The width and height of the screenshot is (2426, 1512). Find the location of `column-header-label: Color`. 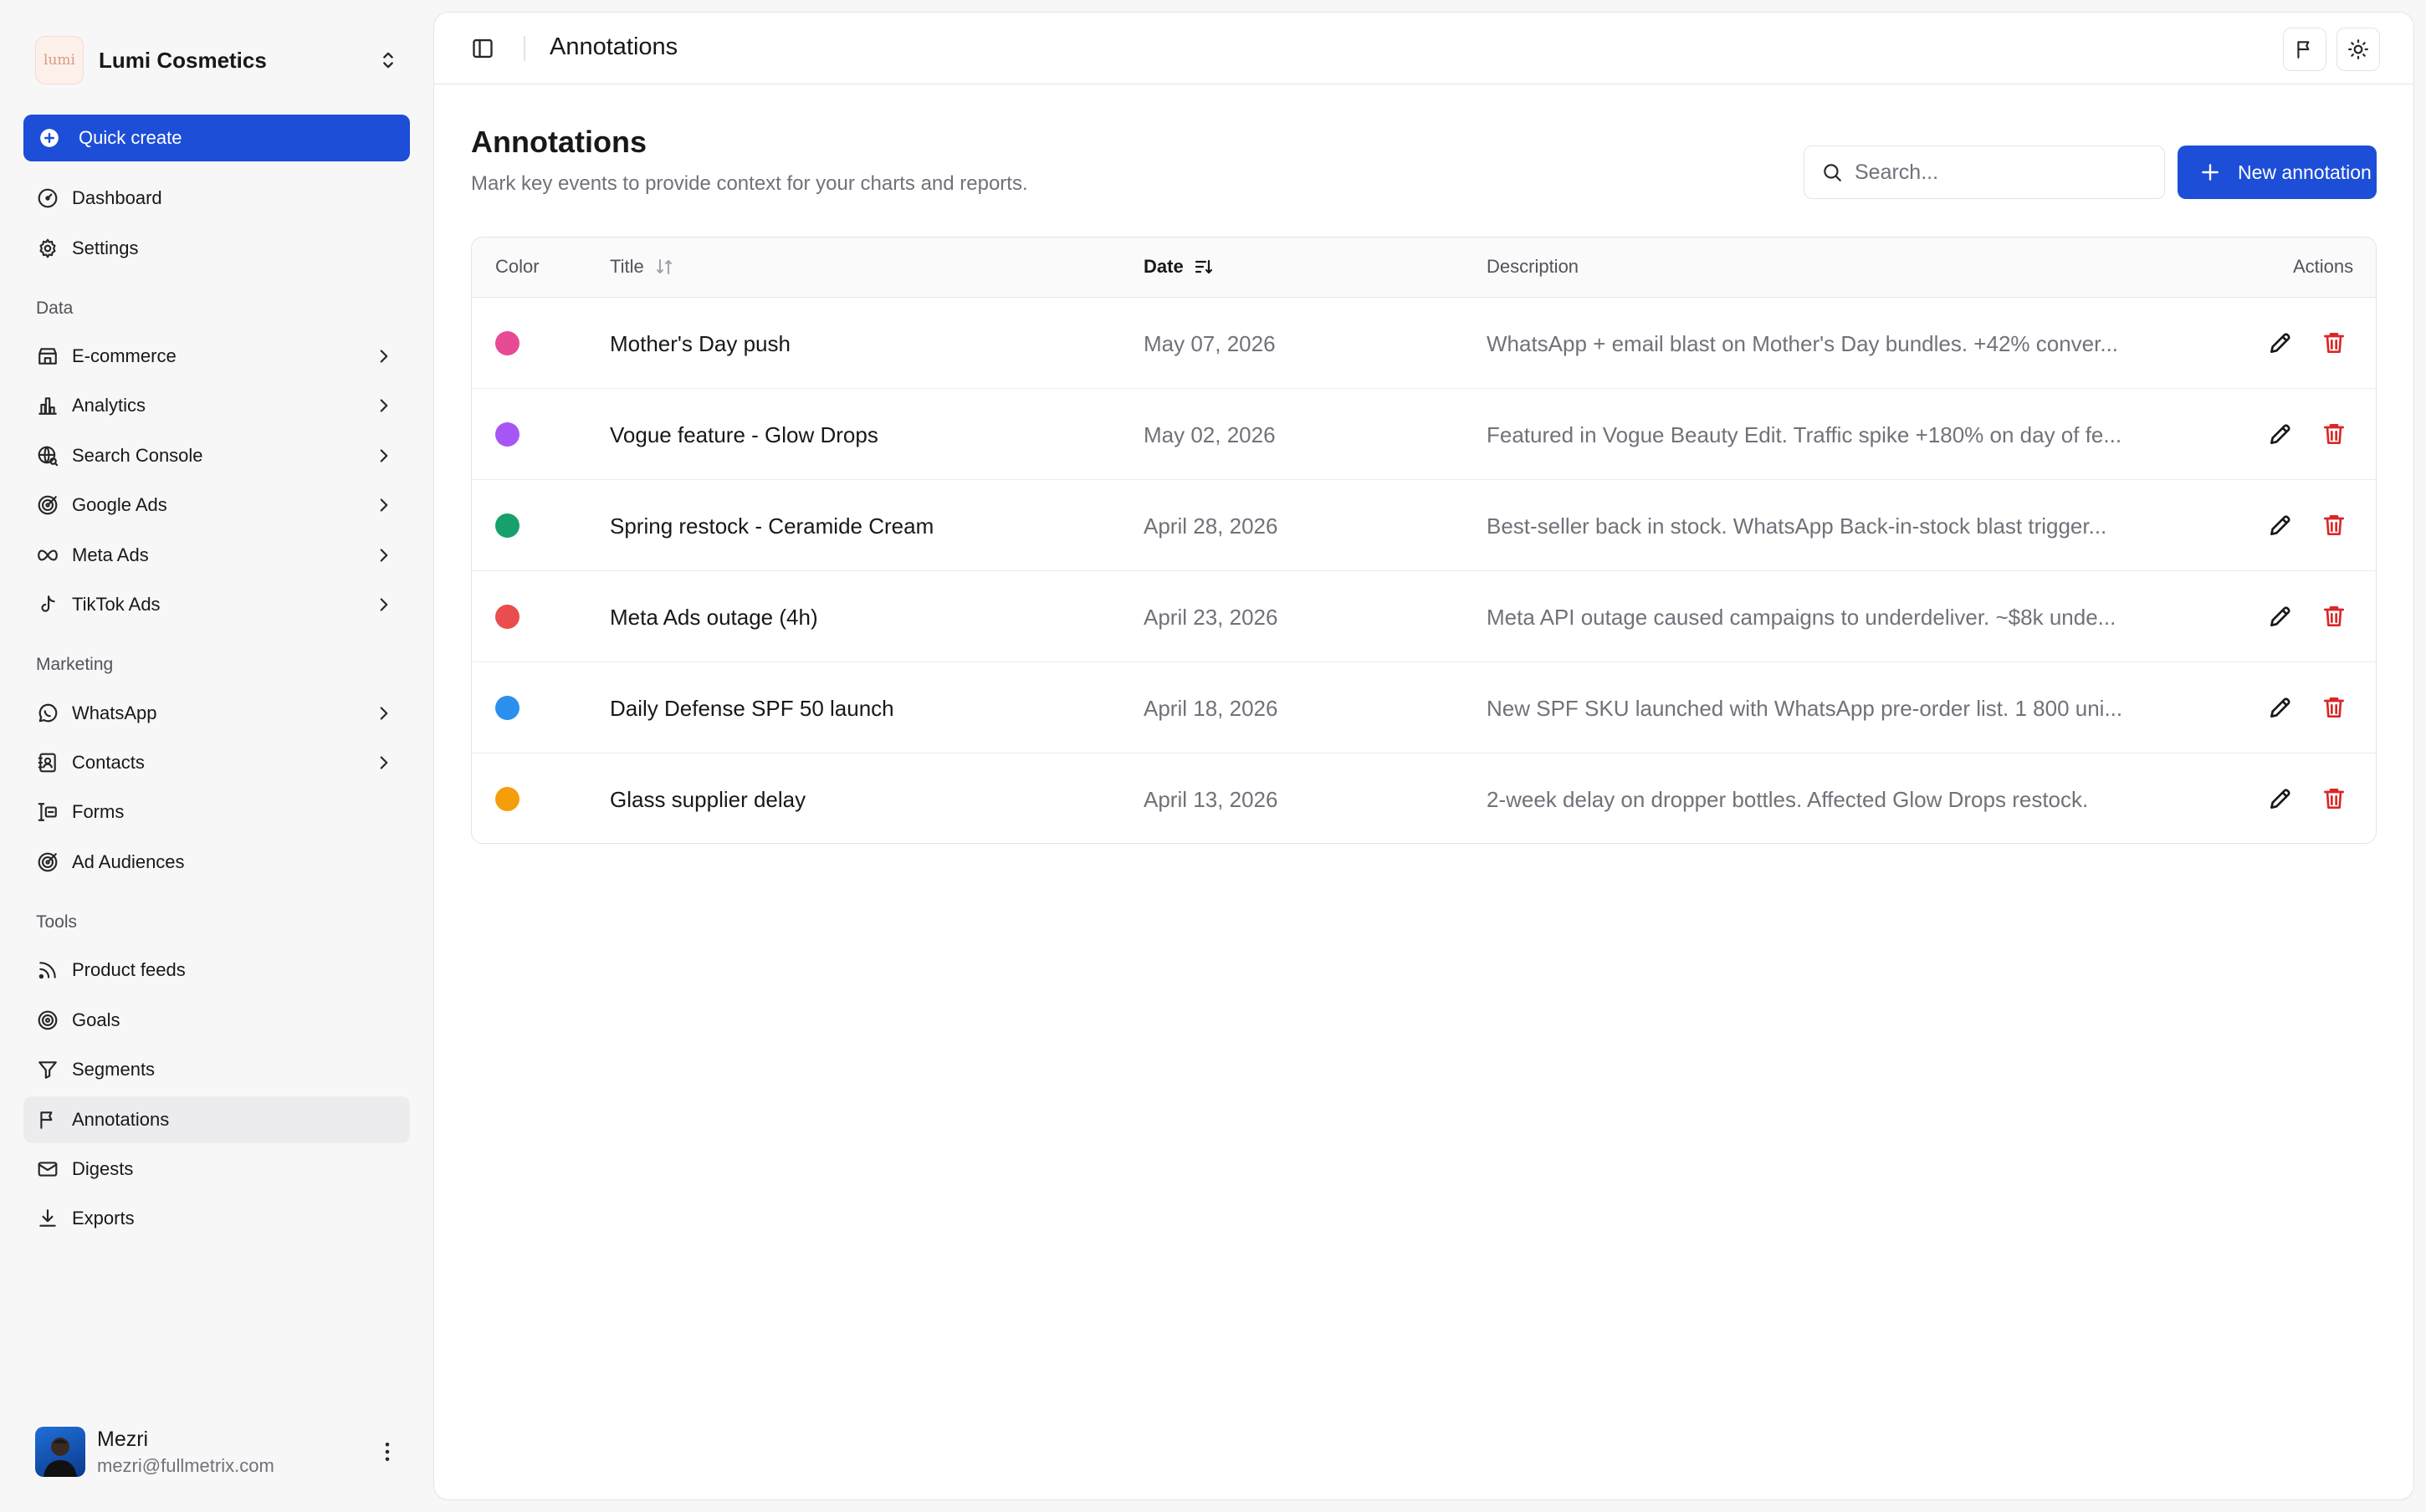

column-header-label: Color is located at coordinates (518, 266).